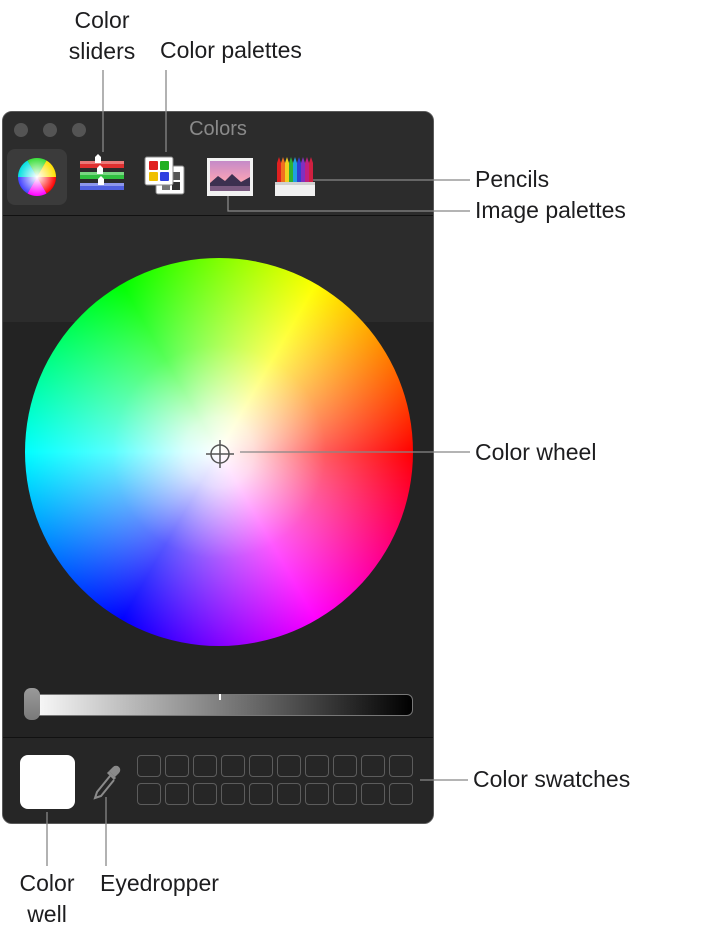 The width and height of the screenshot is (710, 935). What do you see at coordinates (102, 51) in the screenshot?
I see `callout-line-2: sliders` at bounding box center [102, 51].